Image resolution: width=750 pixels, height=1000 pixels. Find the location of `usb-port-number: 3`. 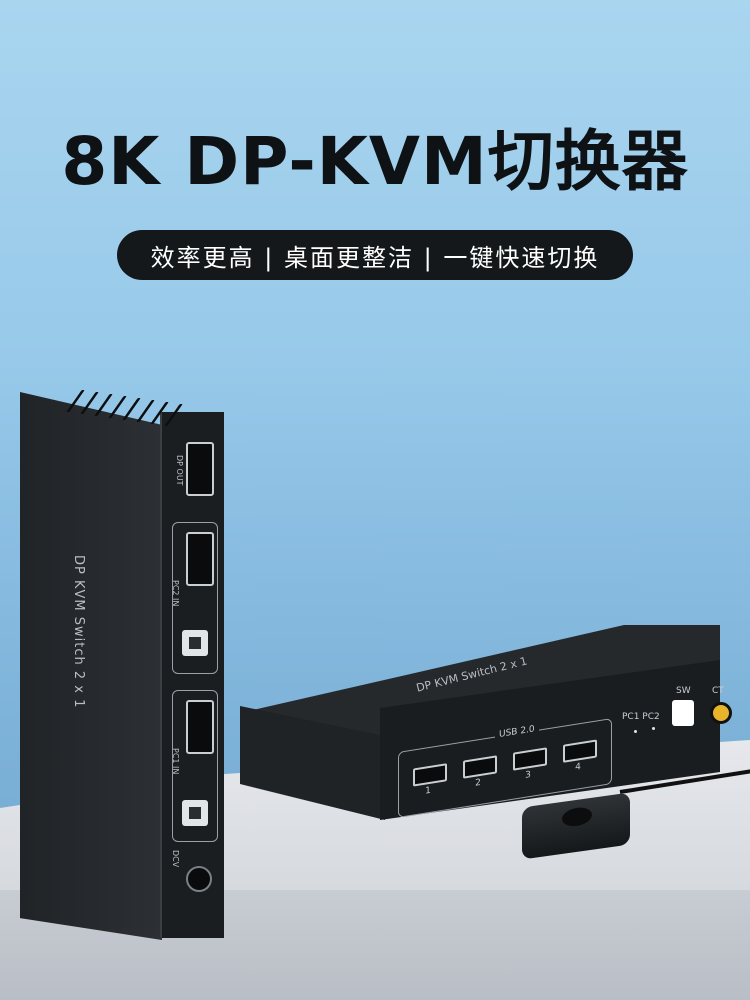

usb-port-number: 3 is located at coordinates (528, 775).